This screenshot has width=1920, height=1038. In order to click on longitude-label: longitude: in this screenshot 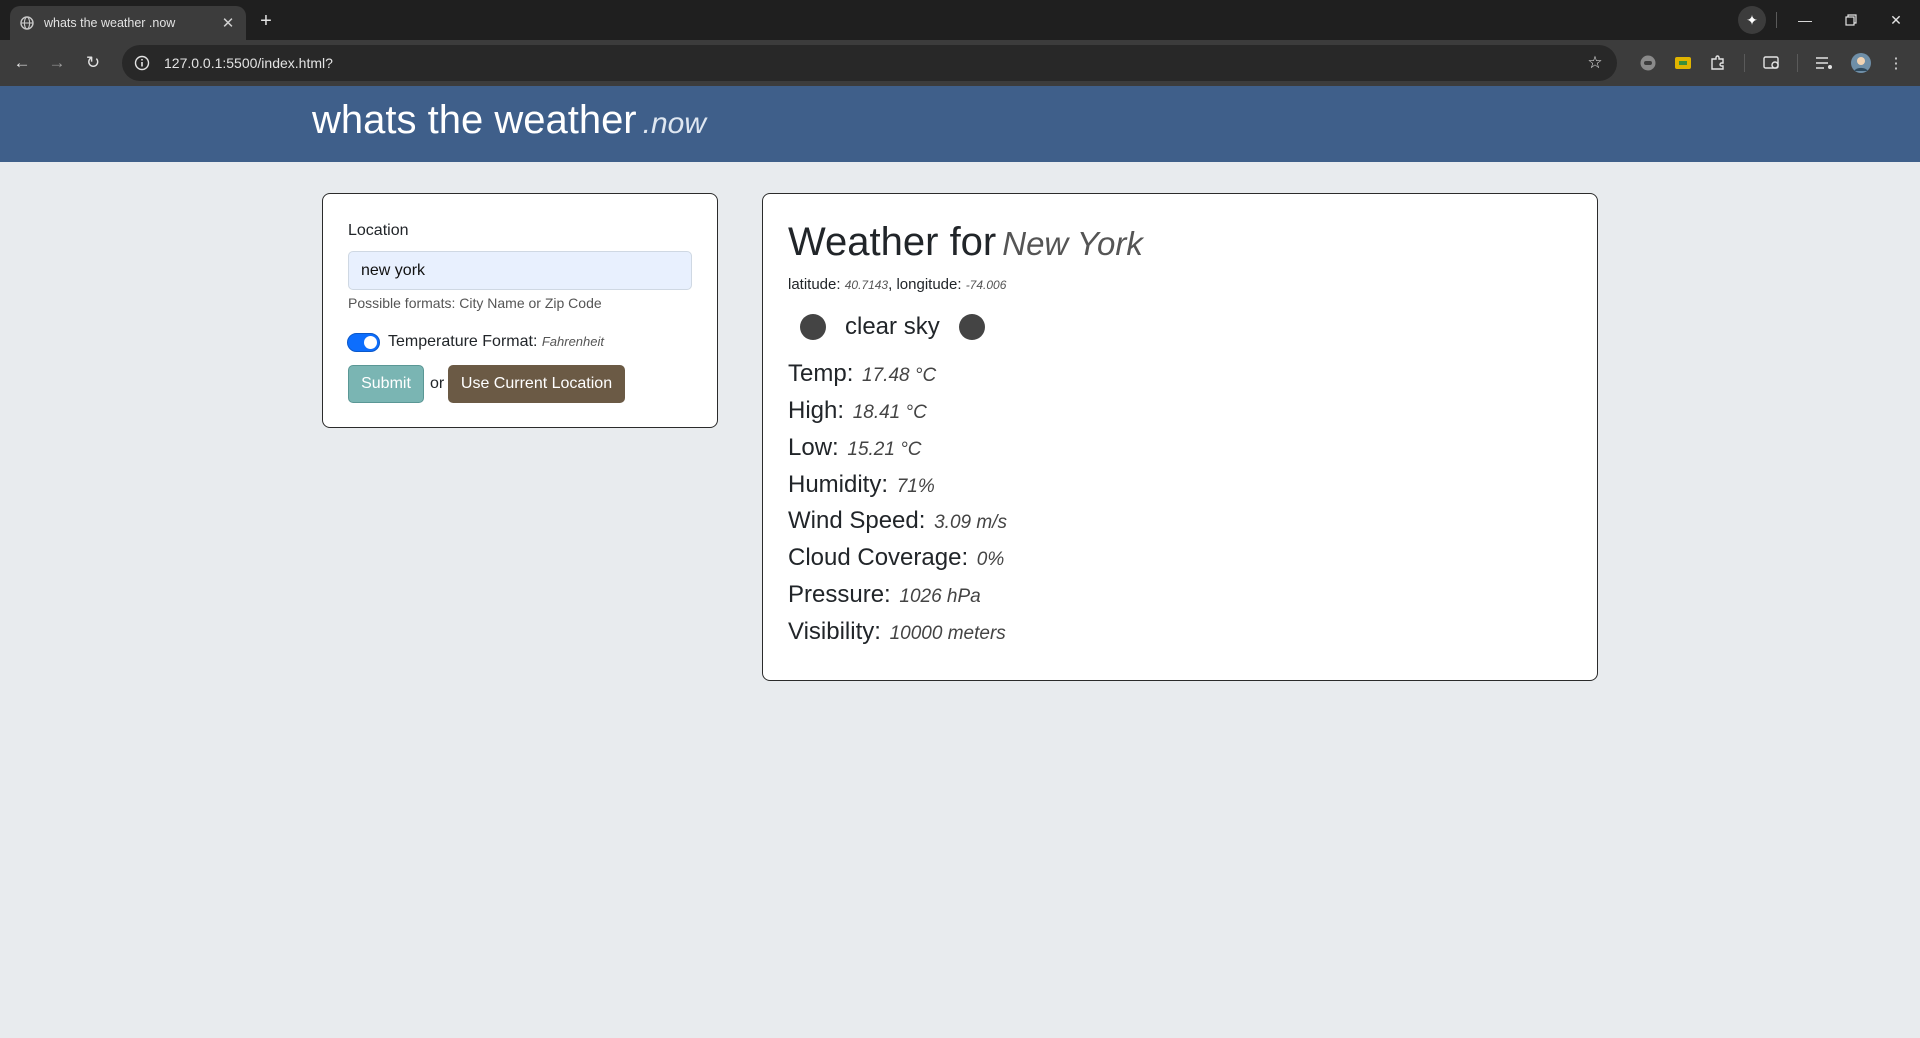, I will do `click(929, 284)`.